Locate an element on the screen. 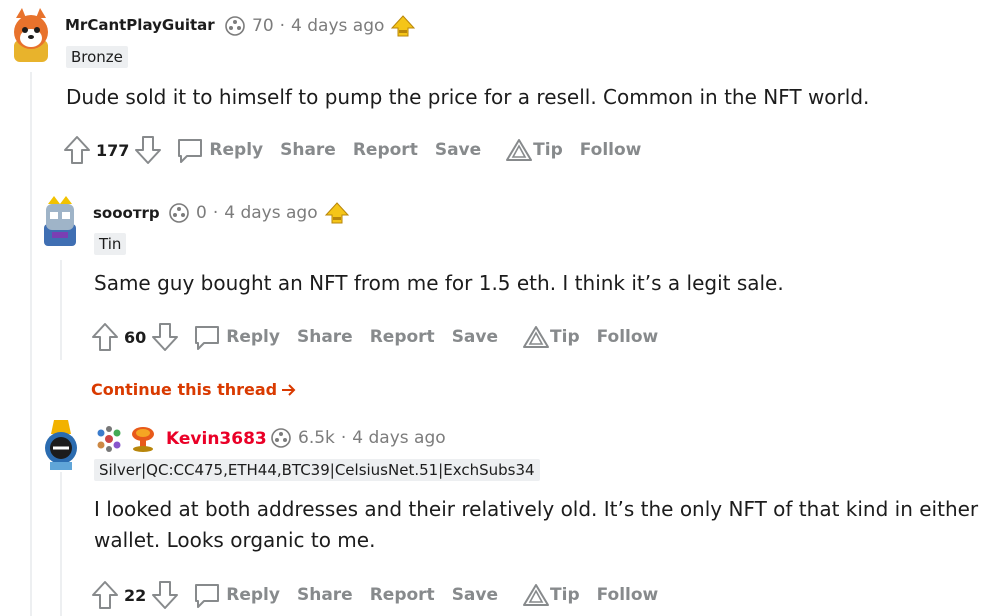 This screenshot has height=616, width=989. comment-actions: 22 Reply Share Report Save Tip Follow is located at coordinates (374, 595).